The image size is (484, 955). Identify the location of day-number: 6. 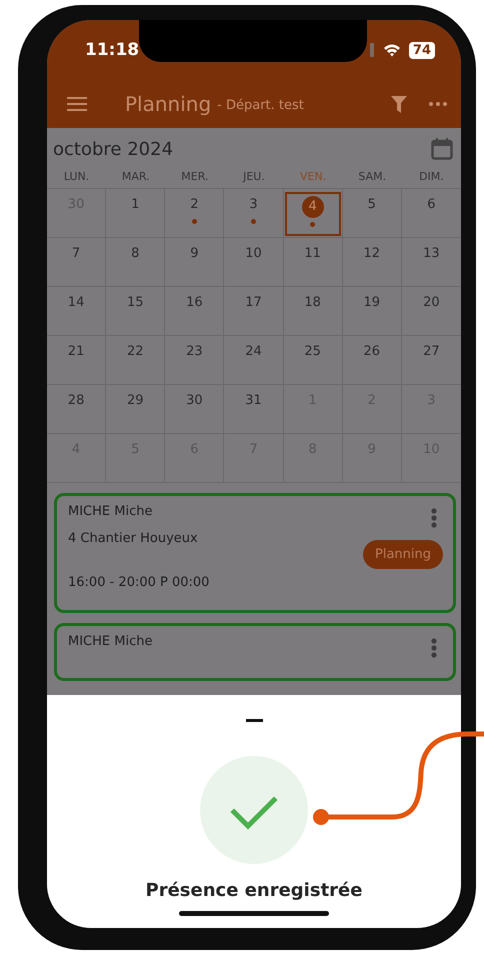
(431, 205).